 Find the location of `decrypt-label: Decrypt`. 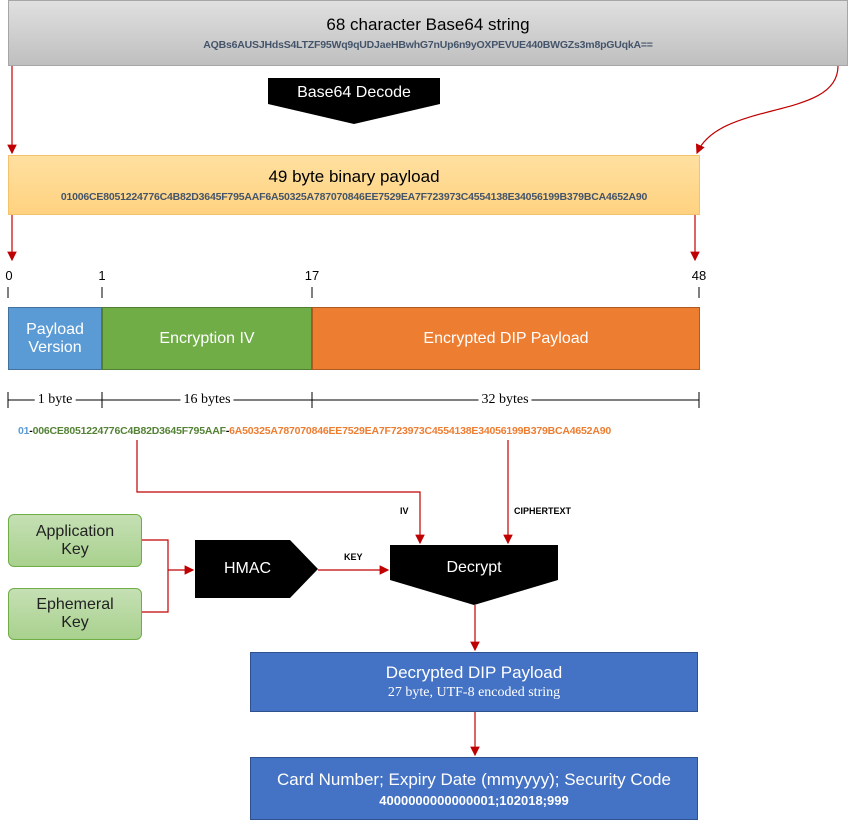

decrypt-label: Decrypt is located at coordinates (474, 567).